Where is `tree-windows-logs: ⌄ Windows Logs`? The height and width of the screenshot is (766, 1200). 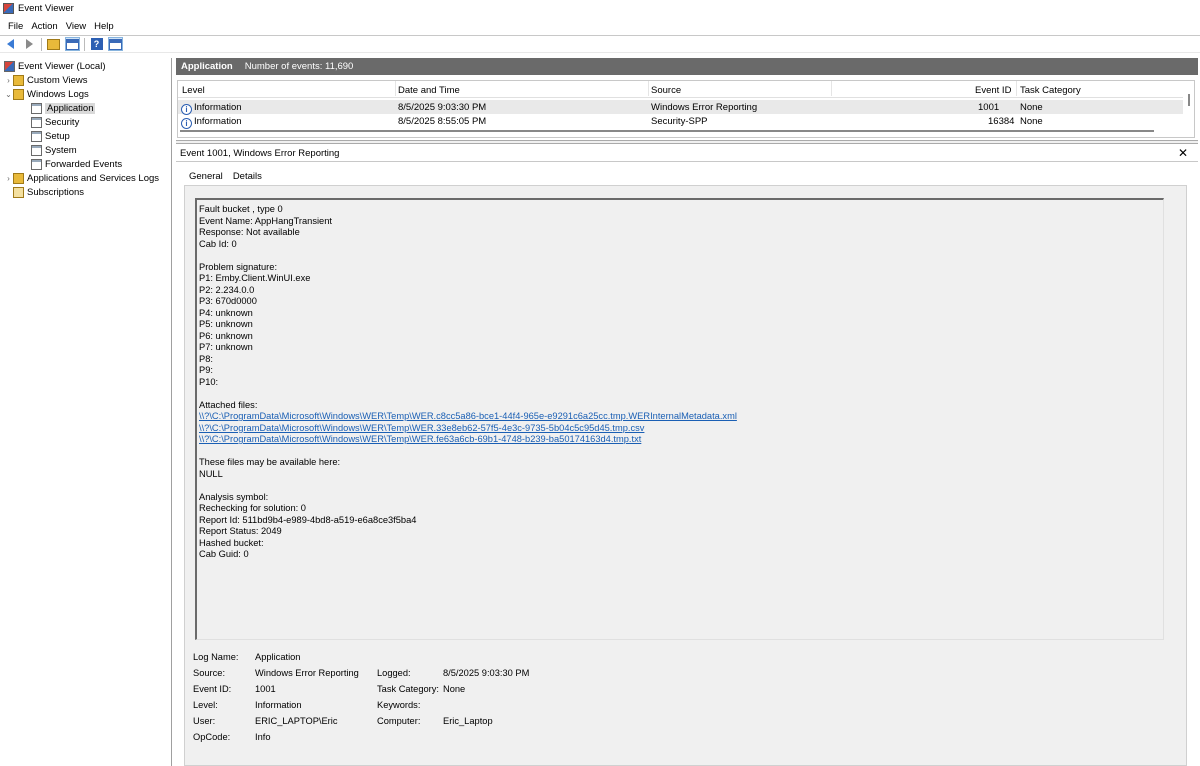
tree-windows-logs: ⌄ Windows Logs is located at coordinates (46, 94).